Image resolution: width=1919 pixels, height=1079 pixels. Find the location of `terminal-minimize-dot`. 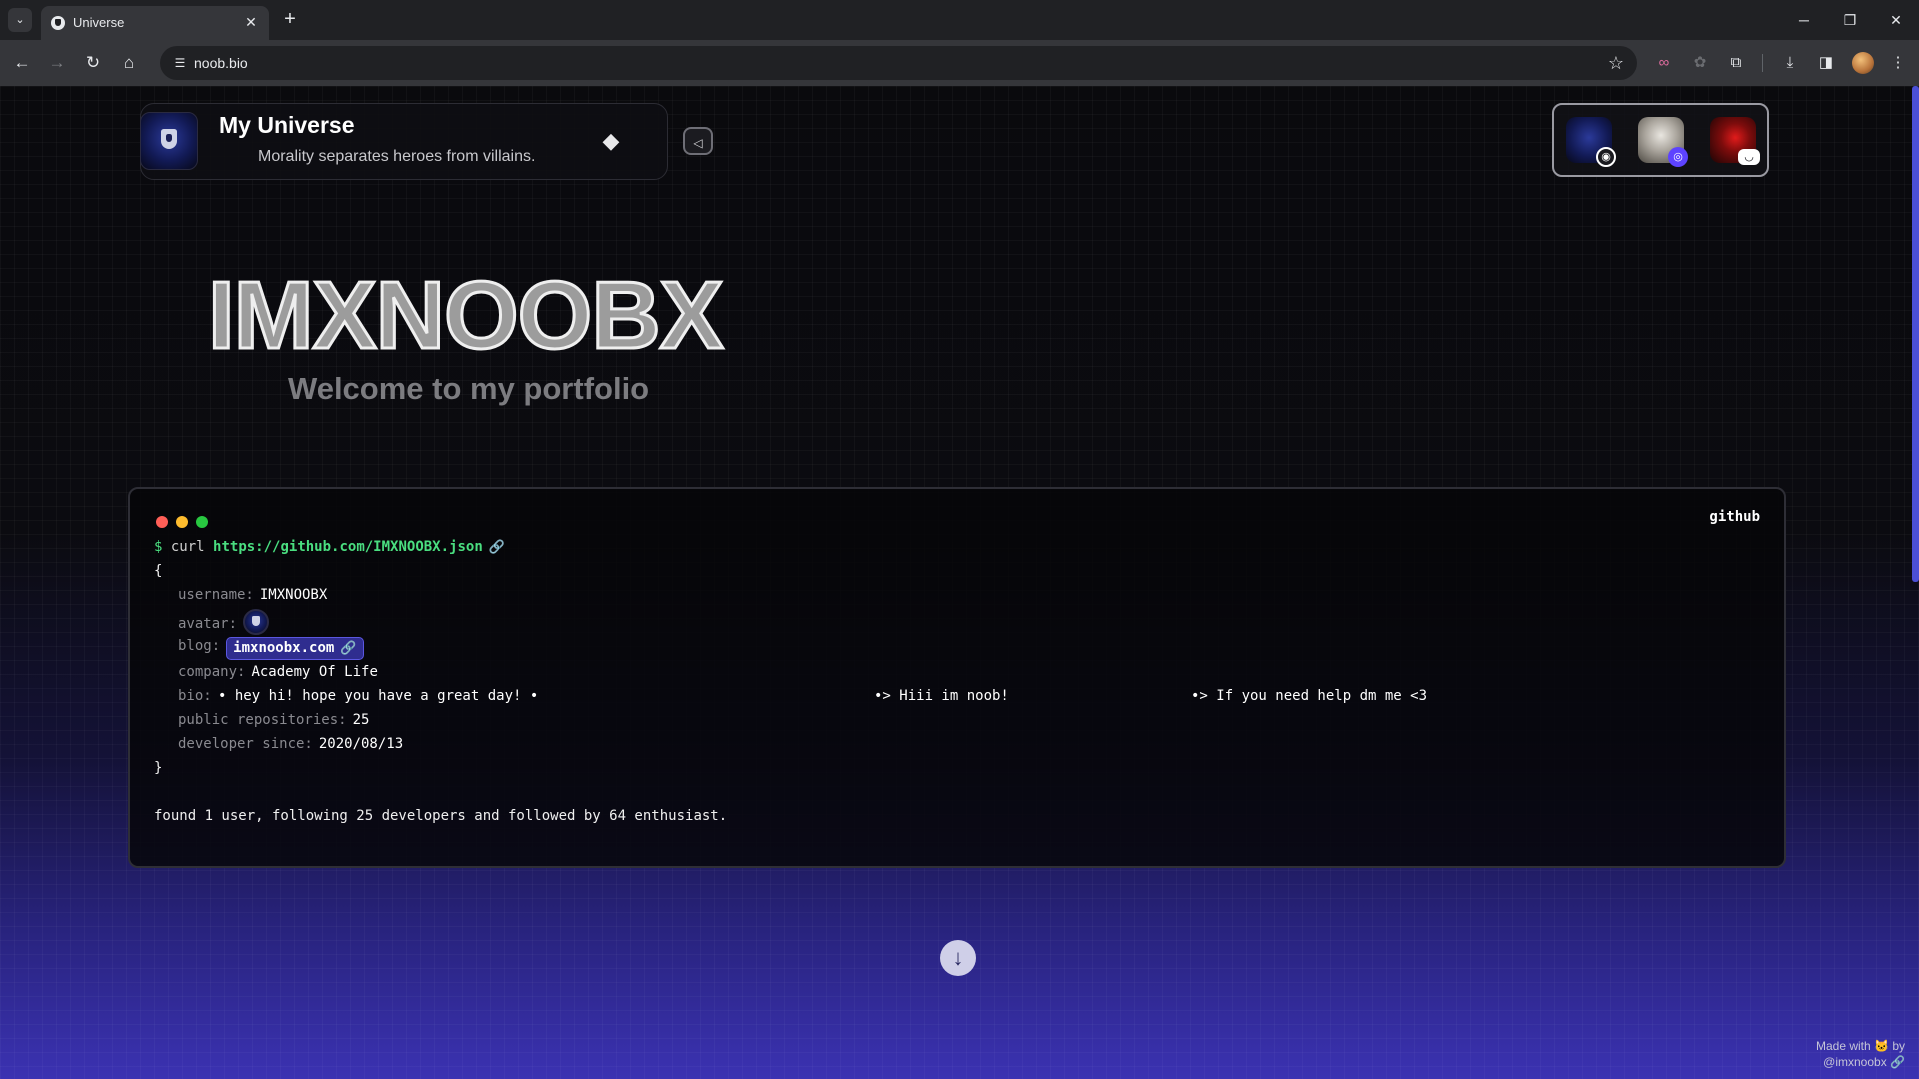

terminal-minimize-dot is located at coordinates (182, 522).